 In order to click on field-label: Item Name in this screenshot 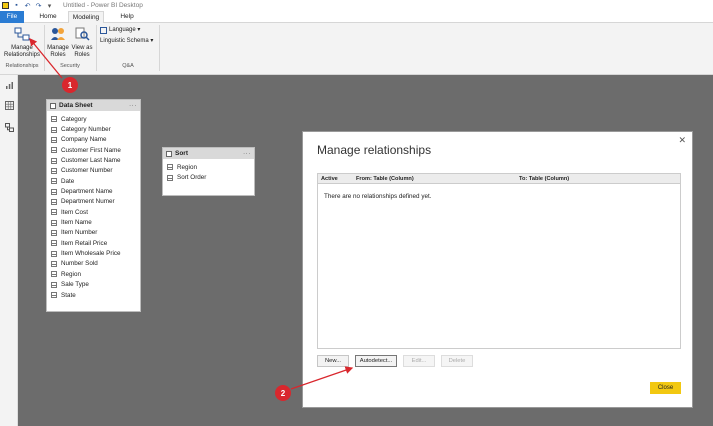, I will do `click(76, 223)`.